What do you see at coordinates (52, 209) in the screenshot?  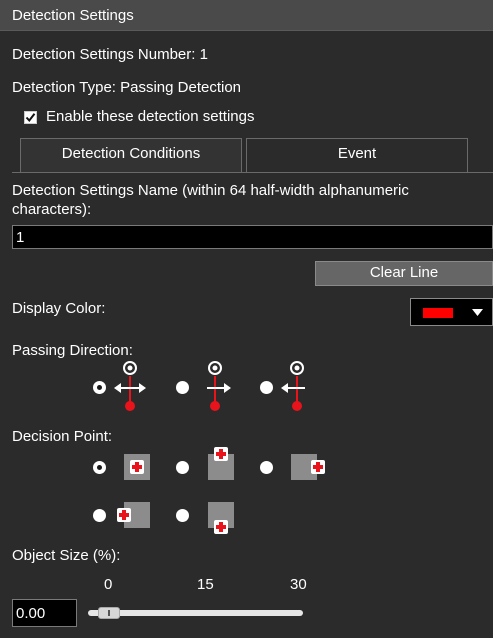 I see `name-field-label-line2: characters):` at bounding box center [52, 209].